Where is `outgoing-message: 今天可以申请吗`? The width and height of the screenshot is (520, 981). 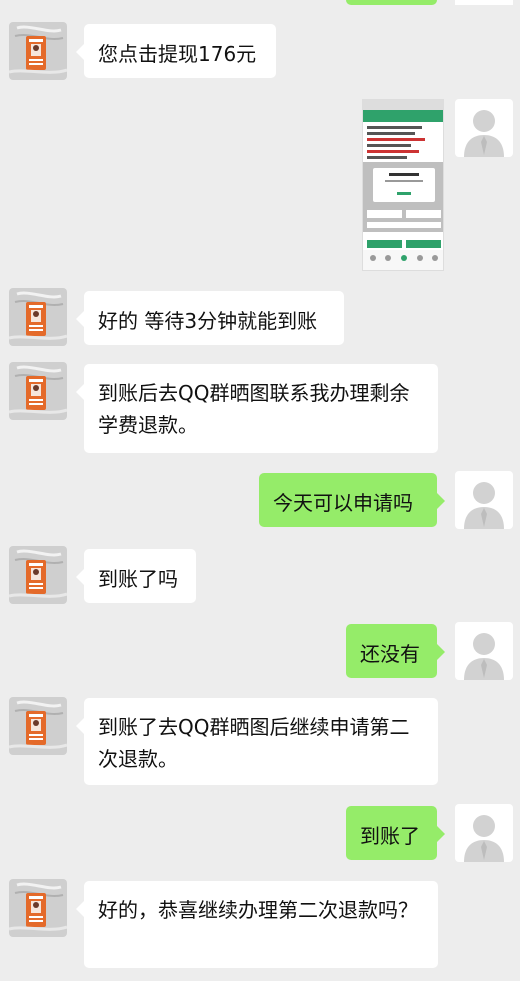 outgoing-message: 今天可以申请吗 is located at coordinates (352, 500).